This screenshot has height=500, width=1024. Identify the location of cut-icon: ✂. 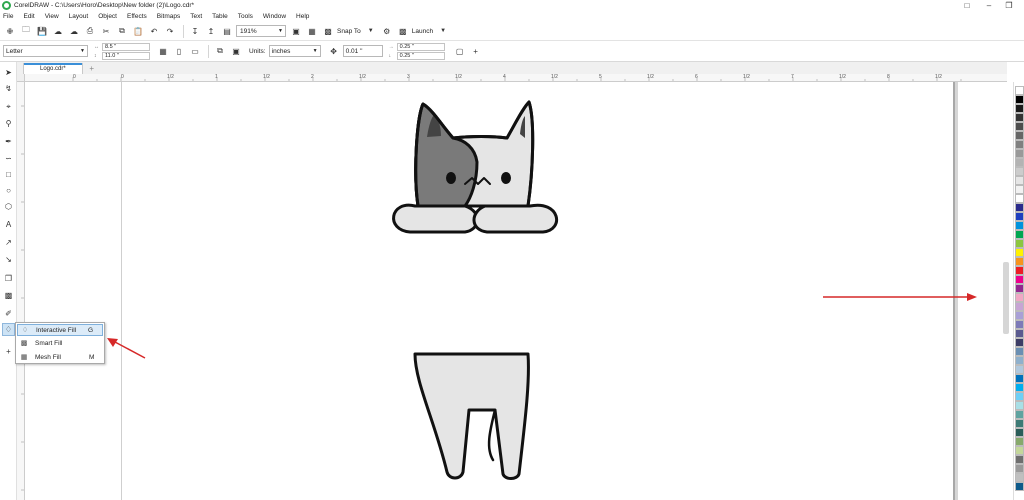
(106, 31).